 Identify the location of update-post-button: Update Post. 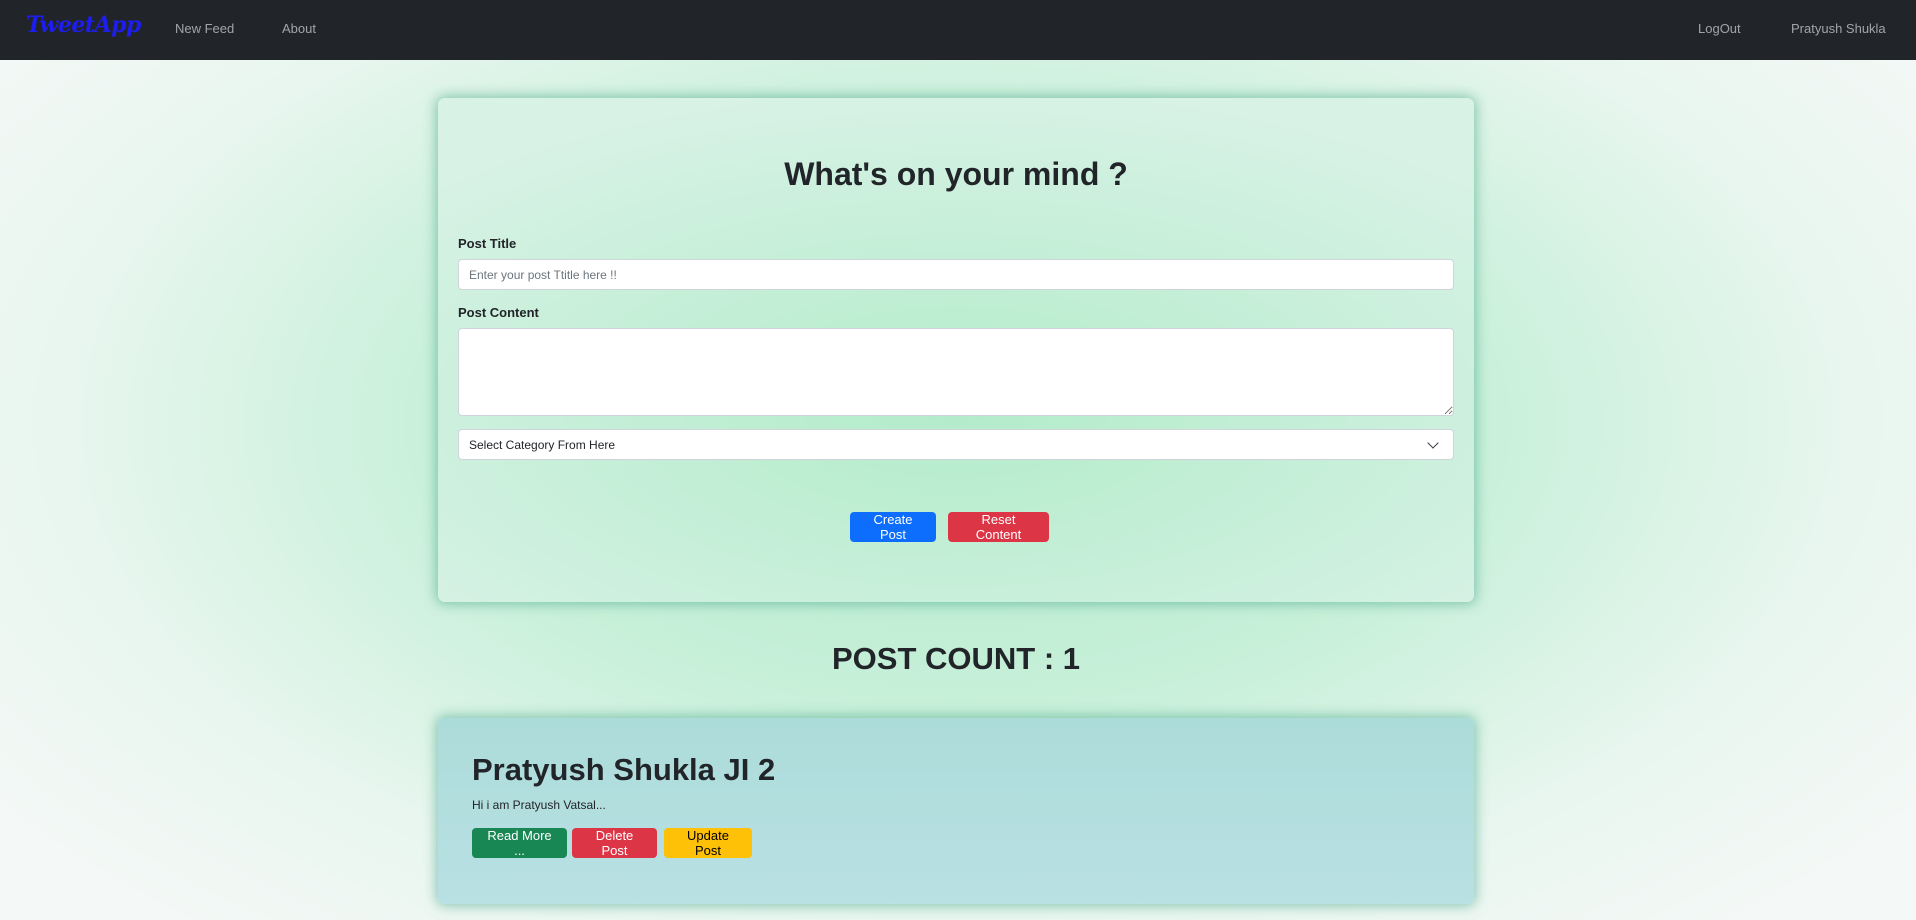
(708, 843).